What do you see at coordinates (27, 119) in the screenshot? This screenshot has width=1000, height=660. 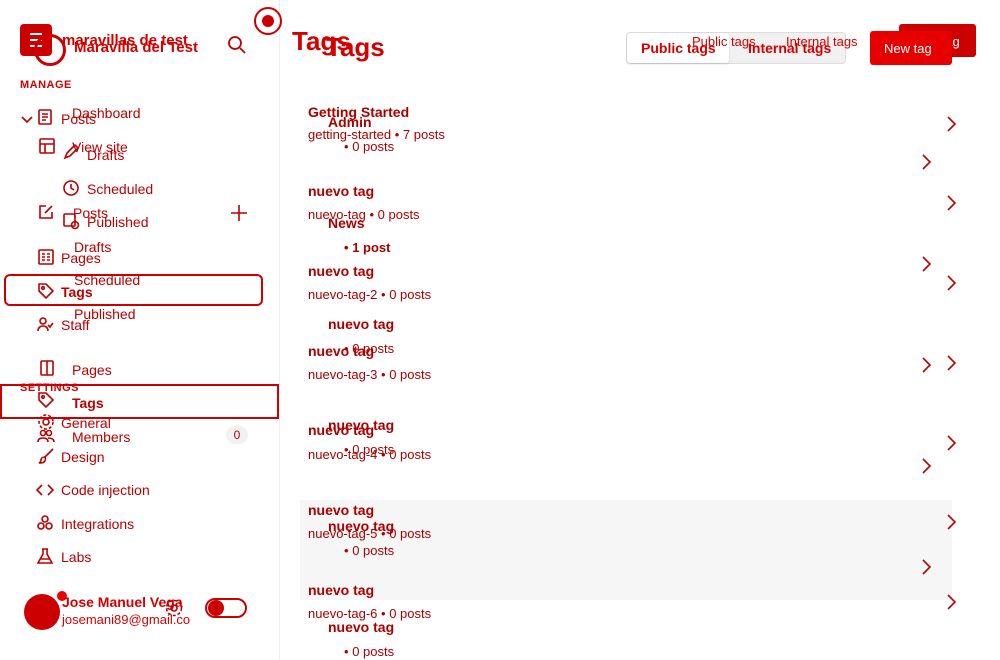 I see `chevron-down-icon` at bounding box center [27, 119].